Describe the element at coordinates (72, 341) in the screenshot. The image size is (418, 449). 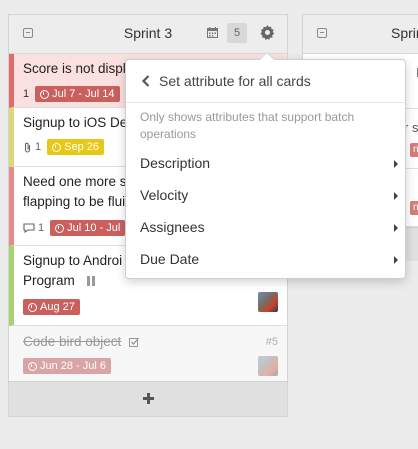
I see `card-title: Code bird object` at that location.